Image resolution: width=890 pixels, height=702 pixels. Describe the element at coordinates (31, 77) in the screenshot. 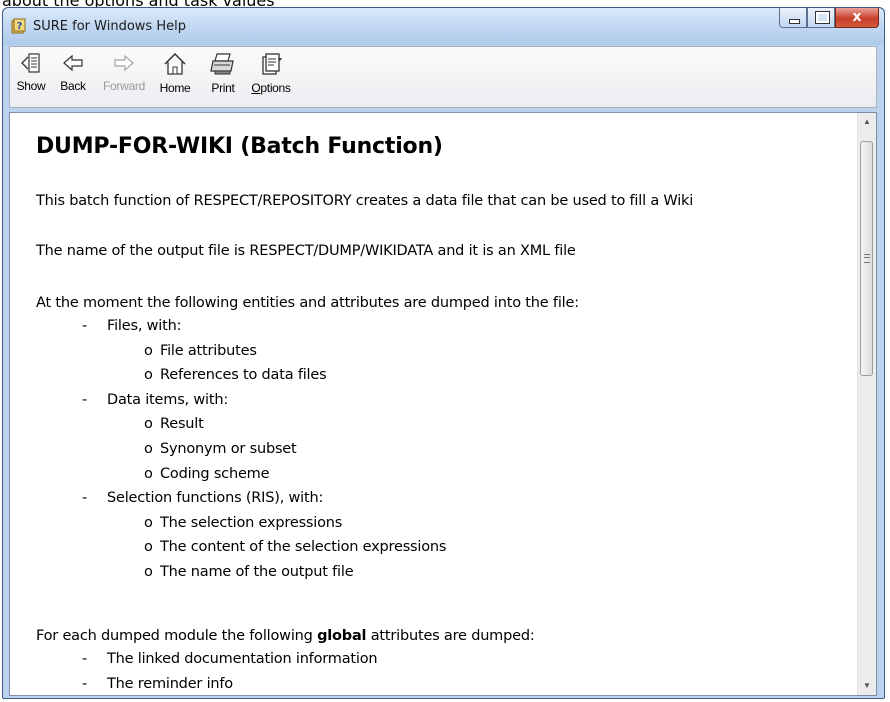

I see `show-button: Show` at that location.